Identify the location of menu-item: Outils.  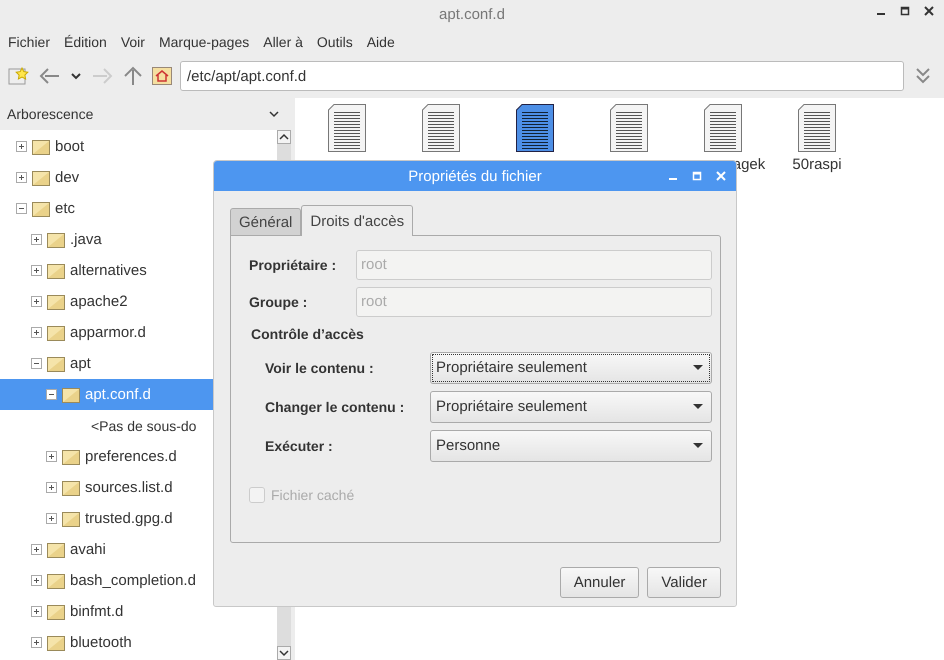
(334, 42).